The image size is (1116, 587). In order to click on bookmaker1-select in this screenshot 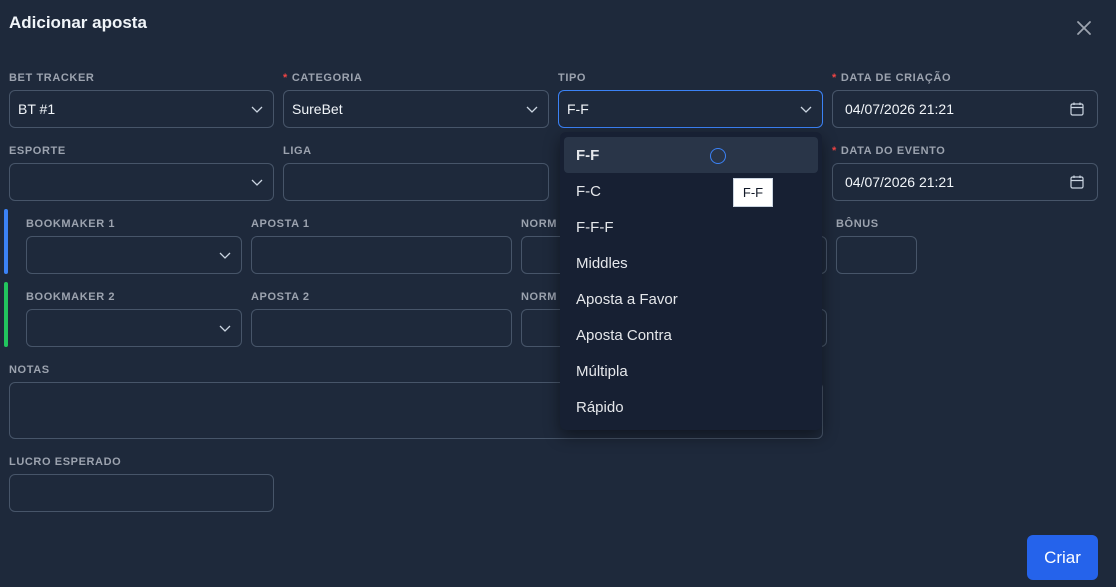, I will do `click(134, 255)`.